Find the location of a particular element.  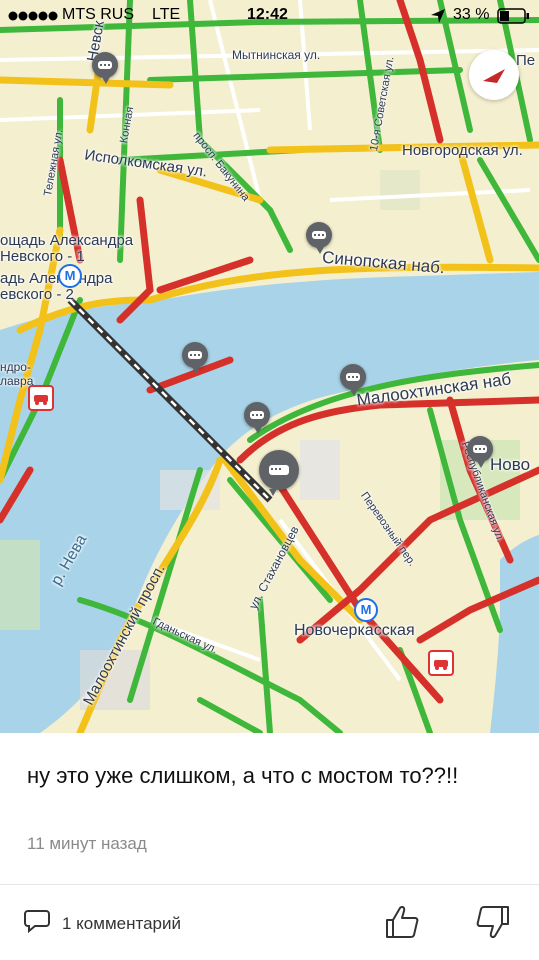

map-label-novocherkasskaya: Новочеркасская is located at coordinates (354, 630).